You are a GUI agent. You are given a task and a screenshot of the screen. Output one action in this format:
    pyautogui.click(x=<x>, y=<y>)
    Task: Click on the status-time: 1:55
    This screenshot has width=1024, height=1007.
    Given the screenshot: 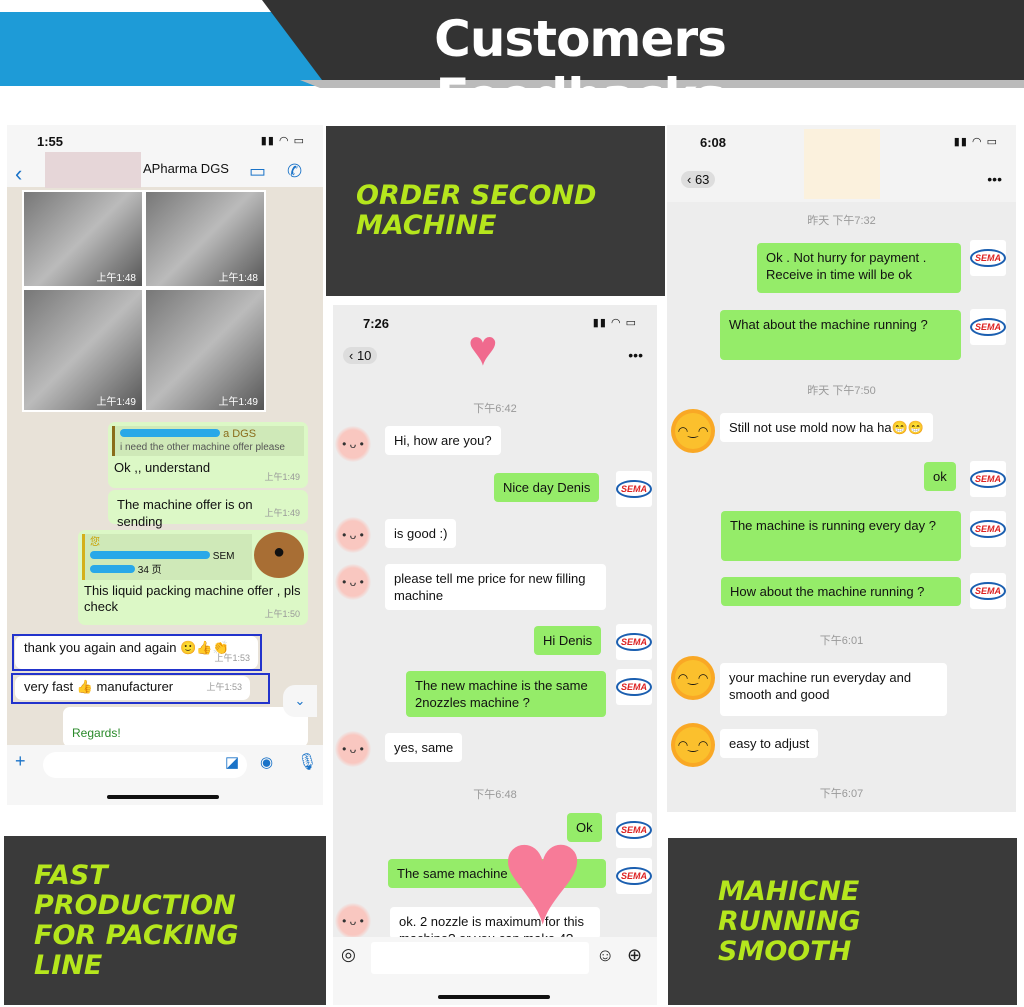 What is the action you would take?
    pyautogui.click(x=50, y=141)
    